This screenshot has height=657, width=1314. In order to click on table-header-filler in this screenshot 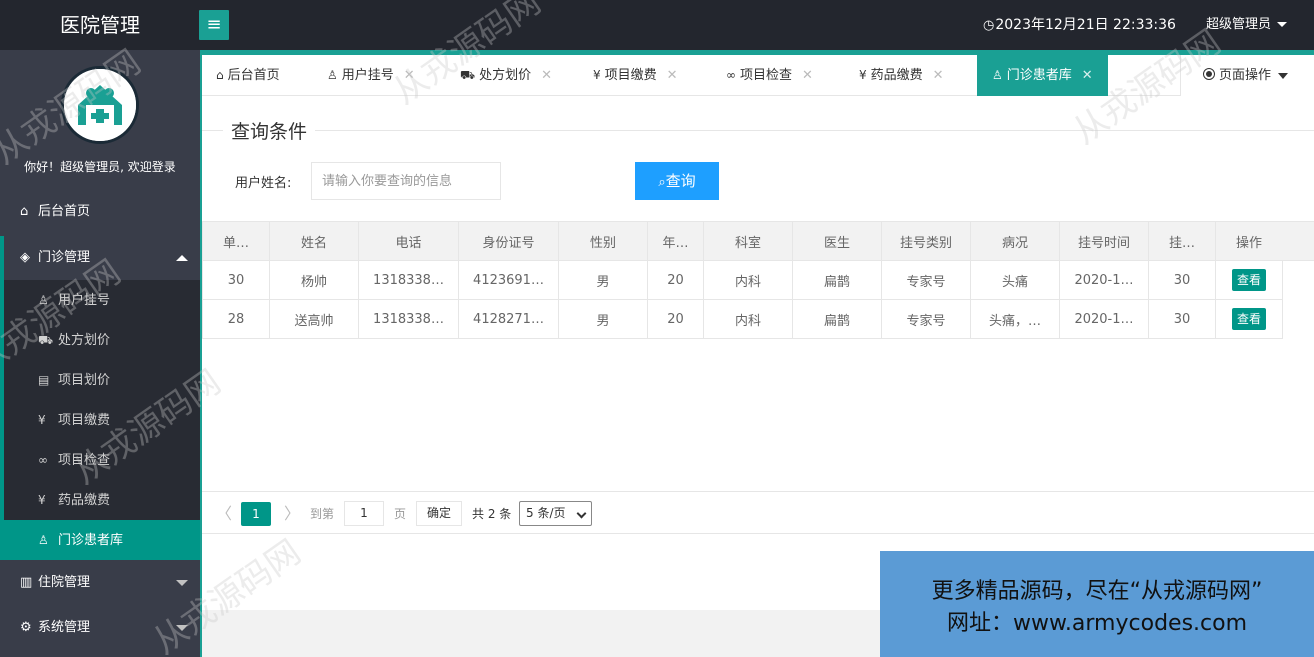, I will do `click(1298, 241)`.